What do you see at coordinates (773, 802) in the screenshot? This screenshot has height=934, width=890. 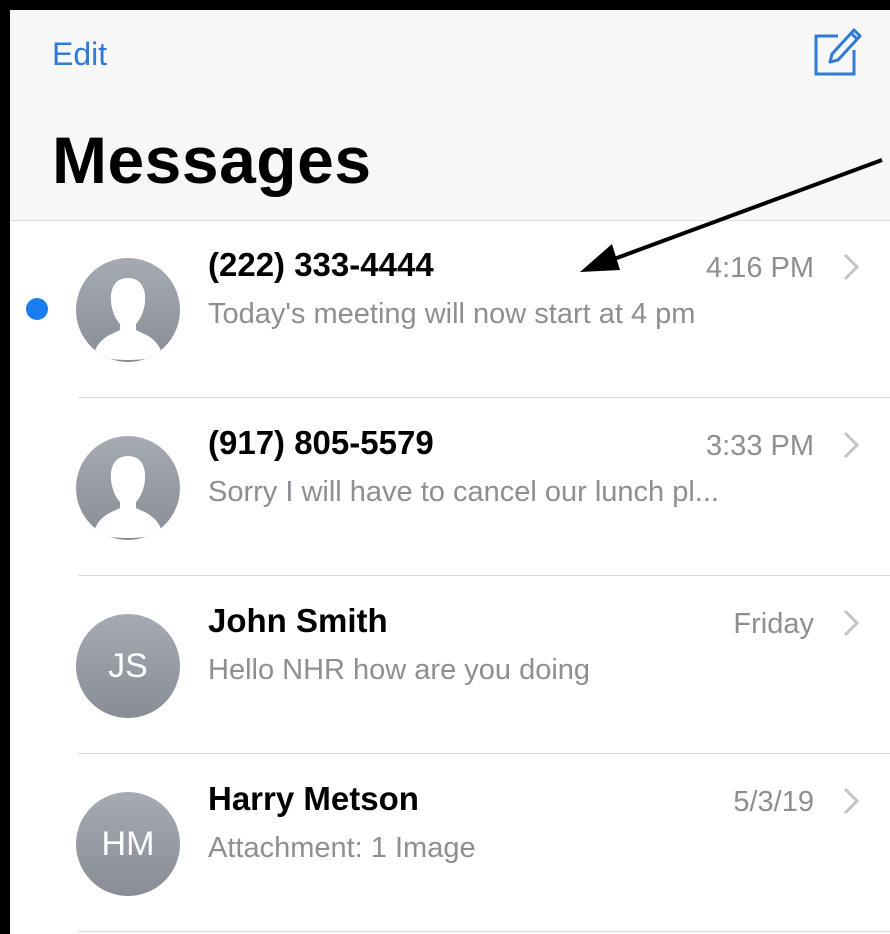 I see `message-time: 5/3/19` at bounding box center [773, 802].